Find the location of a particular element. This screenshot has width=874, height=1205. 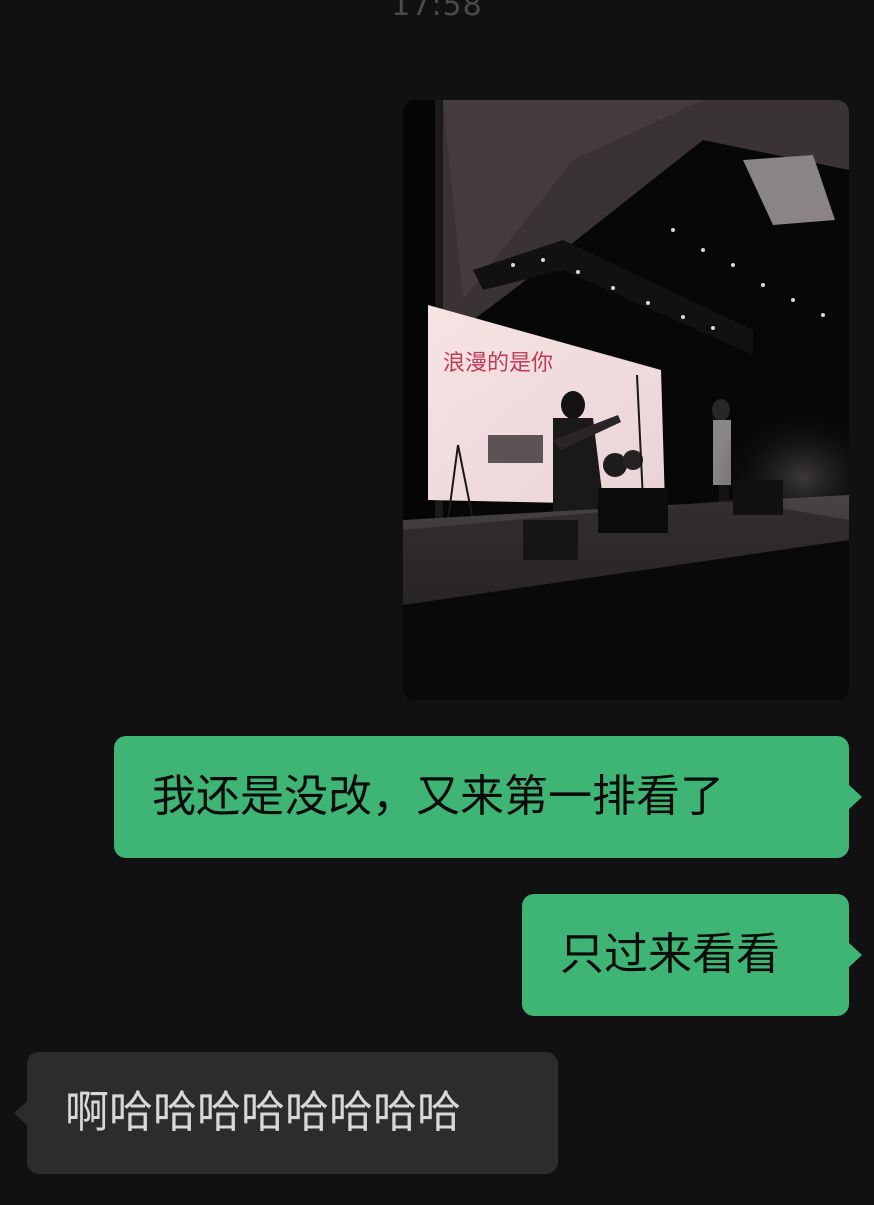

outgoing-message-bubble: 我还是没改，又来第一排看了 is located at coordinates (488, 797).